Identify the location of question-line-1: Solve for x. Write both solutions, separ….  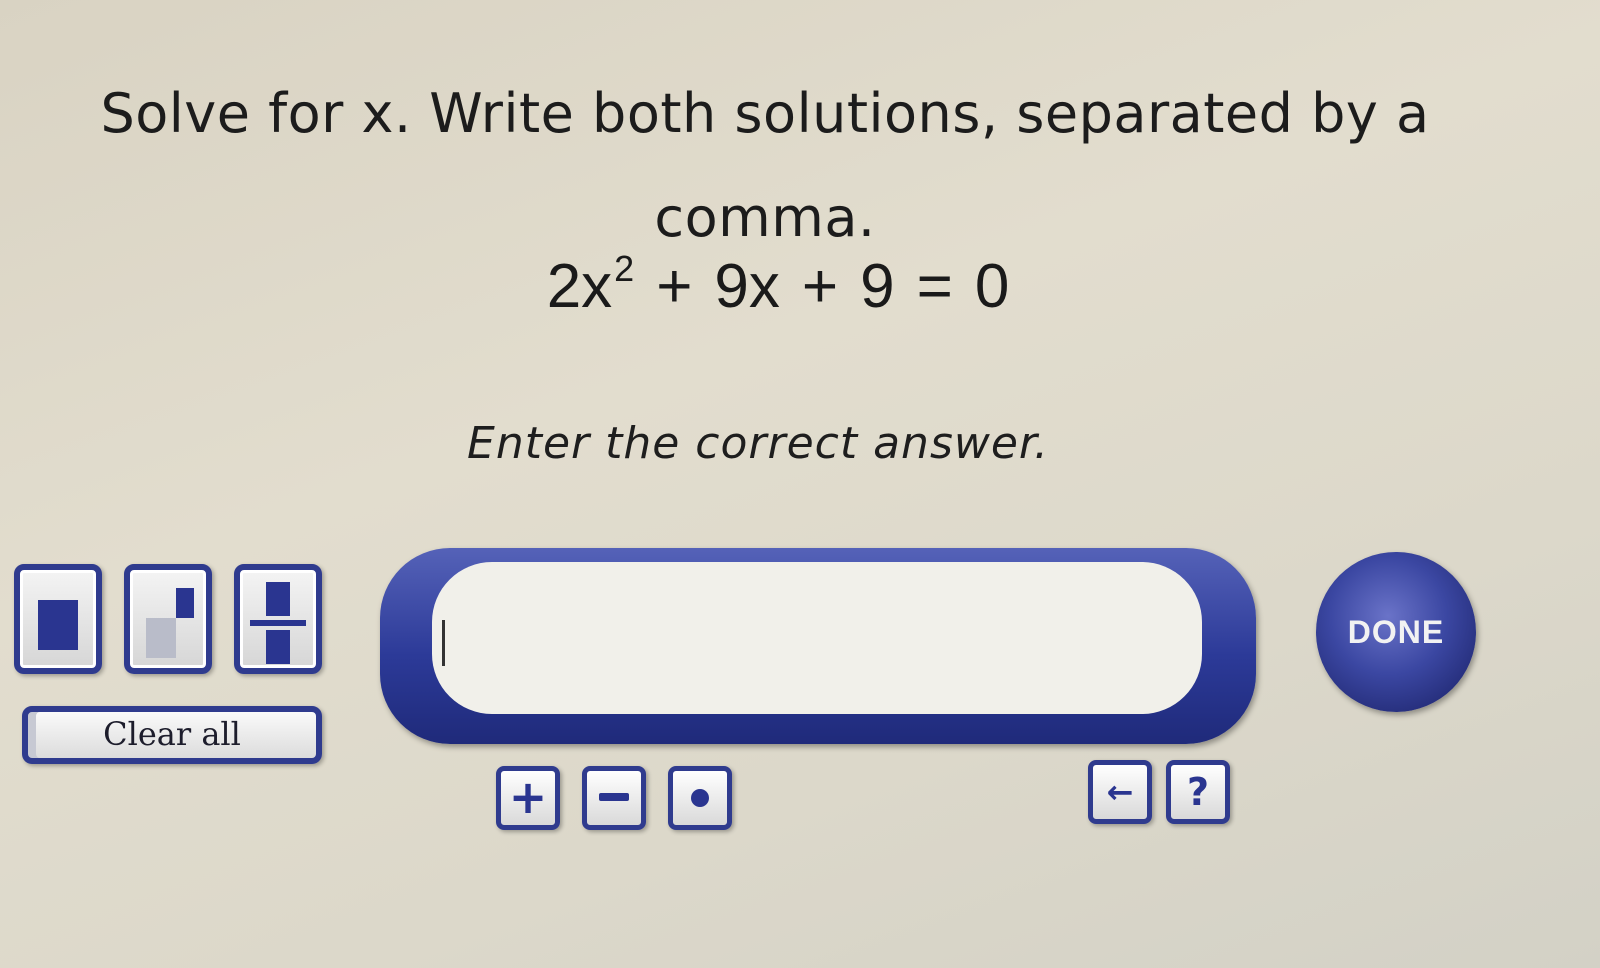
(765, 113).